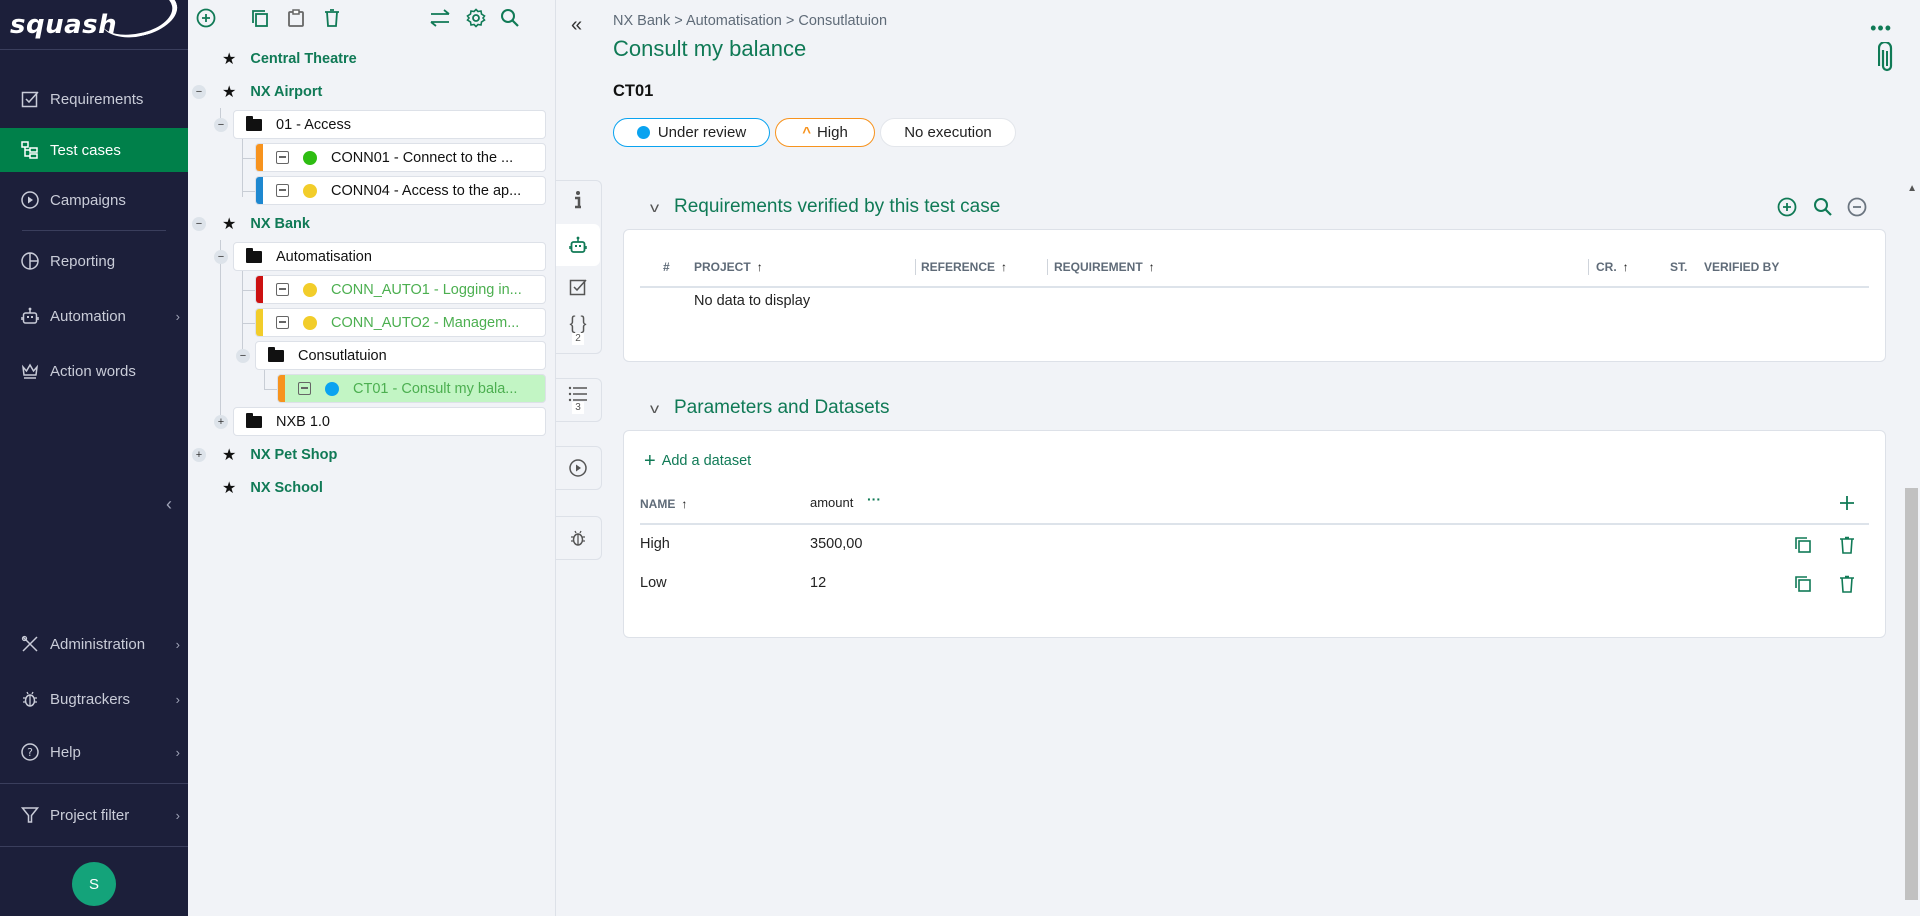 The image size is (1920, 916). What do you see at coordinates (94, 371) in the screenshot?
I see `nav-item-action-words: Action words` at bounding box center [94, 371].